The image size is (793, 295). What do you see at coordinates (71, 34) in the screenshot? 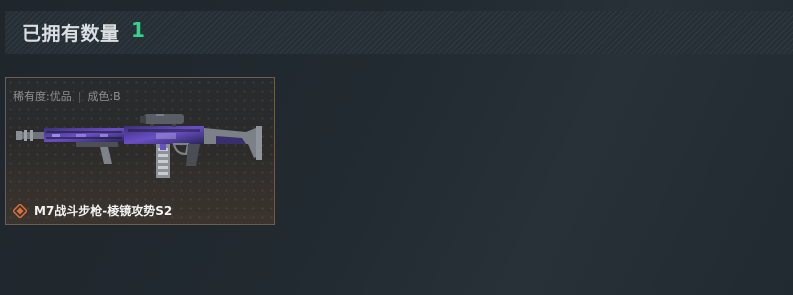
I see `owned-count-label: 已拥有数量` at bounding box center [71, 34].